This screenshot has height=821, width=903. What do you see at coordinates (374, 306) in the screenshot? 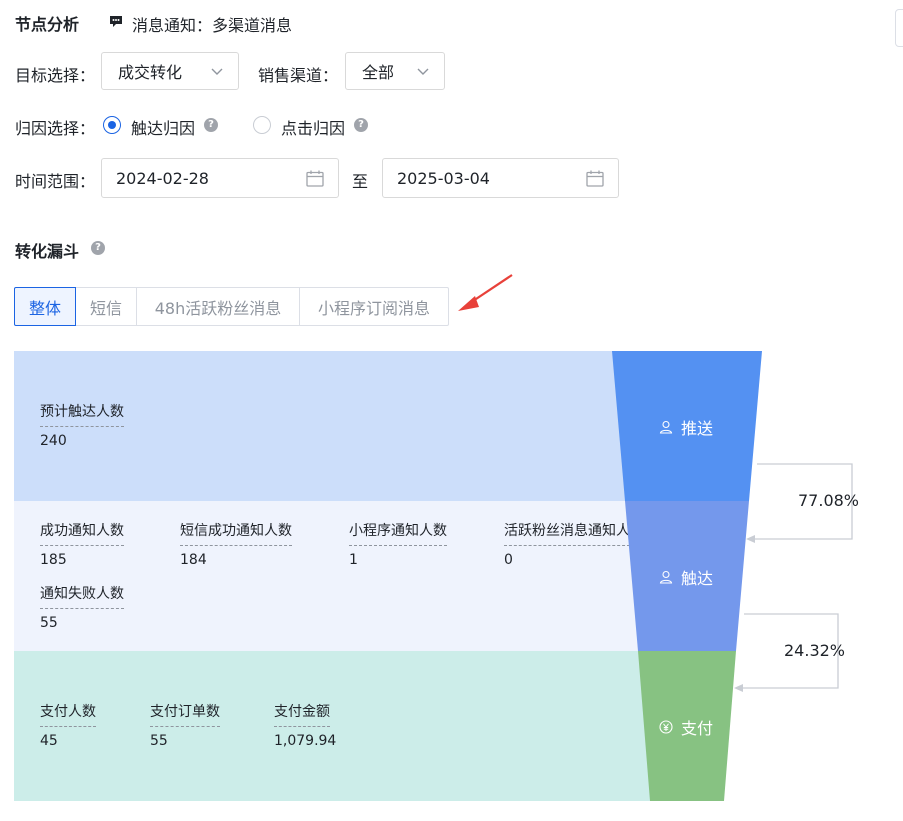
I see `tab-miniprogram-message: 小程序订阅消息` at bounding box center [374, 306].